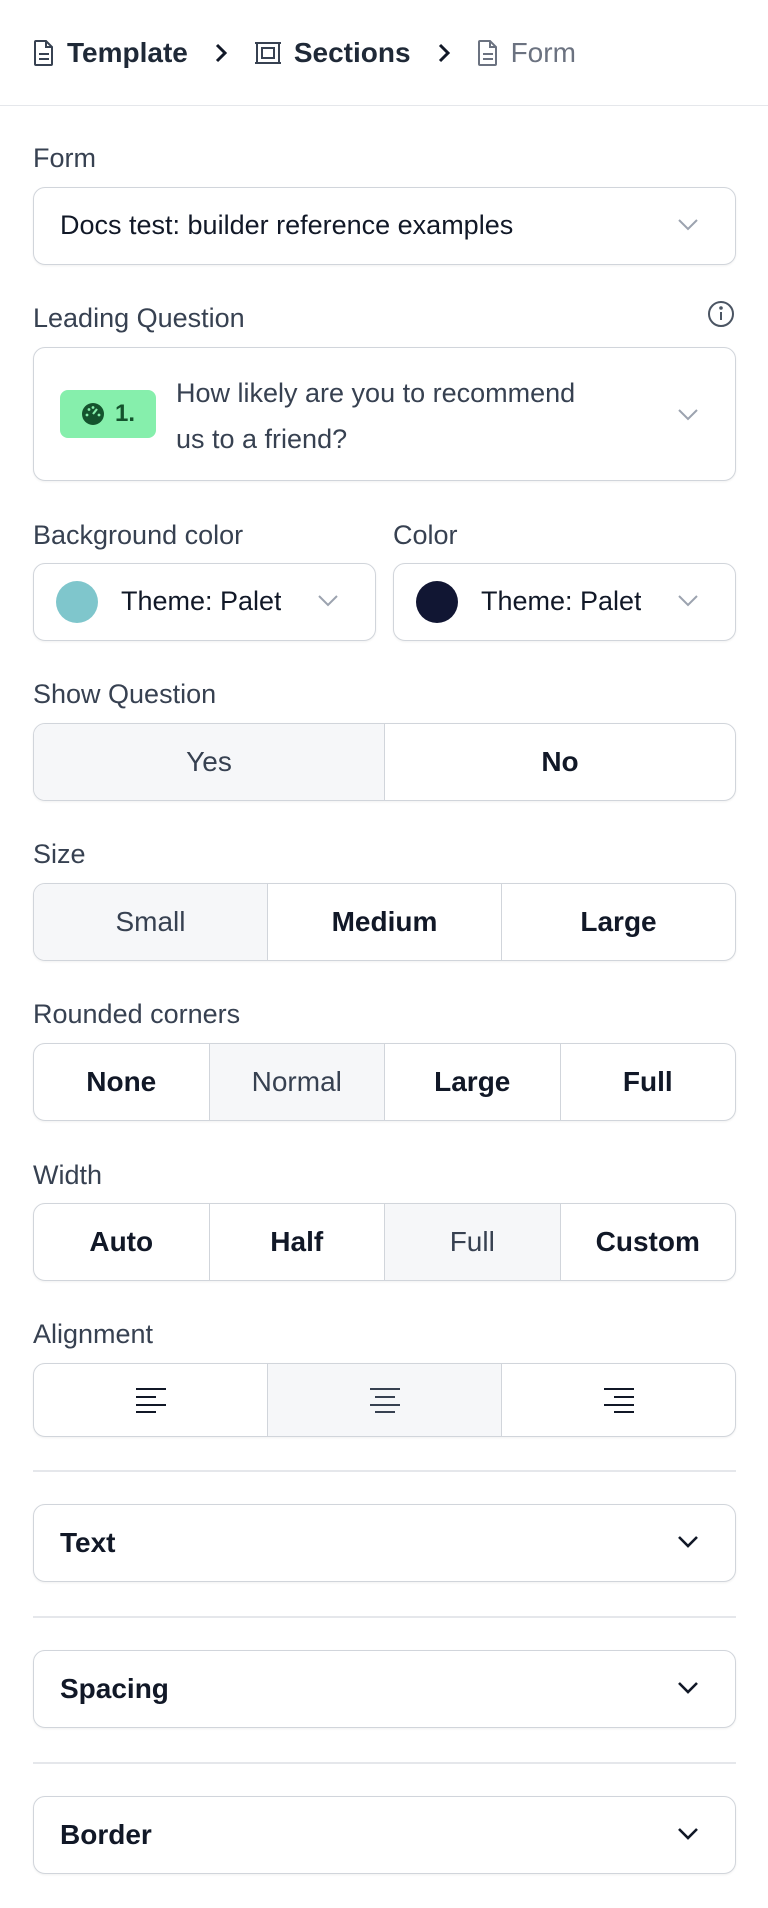 The height and width of the screenshot is (1908, 768). Describe the element at coordinates (137, 1014) in the screenshot. I see `rounded-corners-label: Rounded corners` at that location.